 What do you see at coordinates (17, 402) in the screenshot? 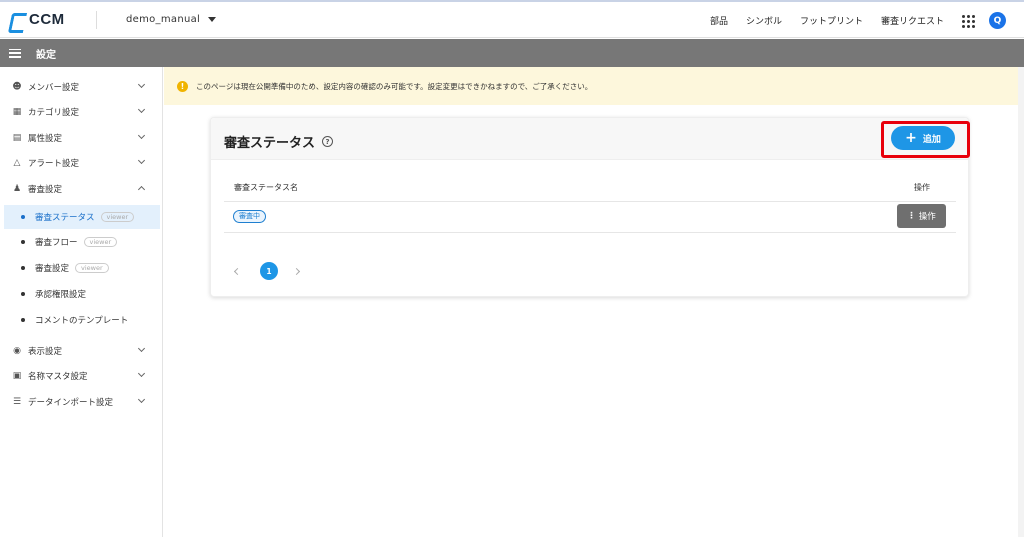
I see `database-icon: ☰` at bounding box center [17, 402].